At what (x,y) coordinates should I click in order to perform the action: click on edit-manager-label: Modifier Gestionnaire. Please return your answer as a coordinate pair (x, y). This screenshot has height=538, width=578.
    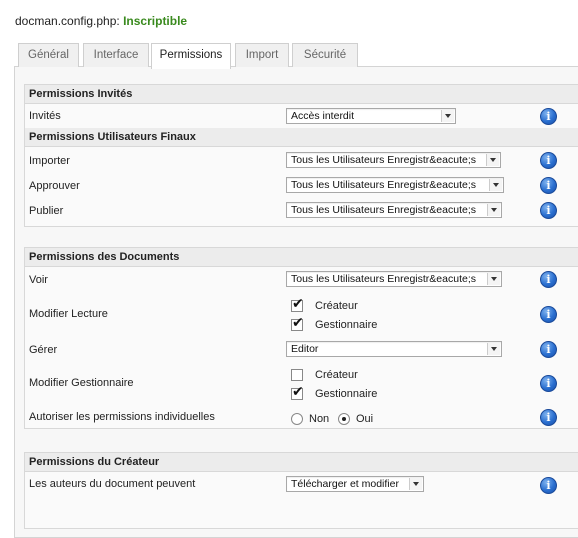
    Looking at the image, I should click on (81, 383).